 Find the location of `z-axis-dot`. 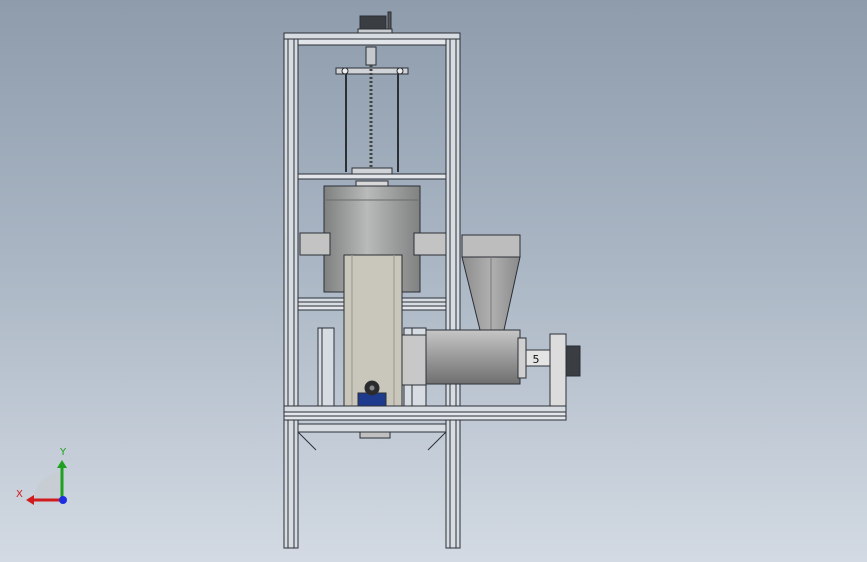

z-axis-dot is located at coordinates (63, 500).